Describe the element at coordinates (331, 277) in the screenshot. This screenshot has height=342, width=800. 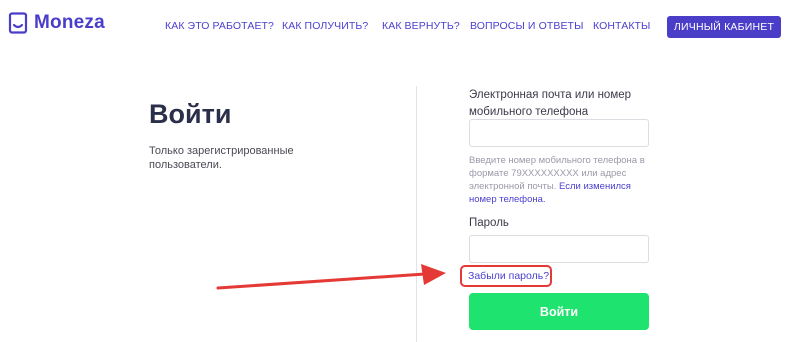
I see `red-arrow-icon` at that location.